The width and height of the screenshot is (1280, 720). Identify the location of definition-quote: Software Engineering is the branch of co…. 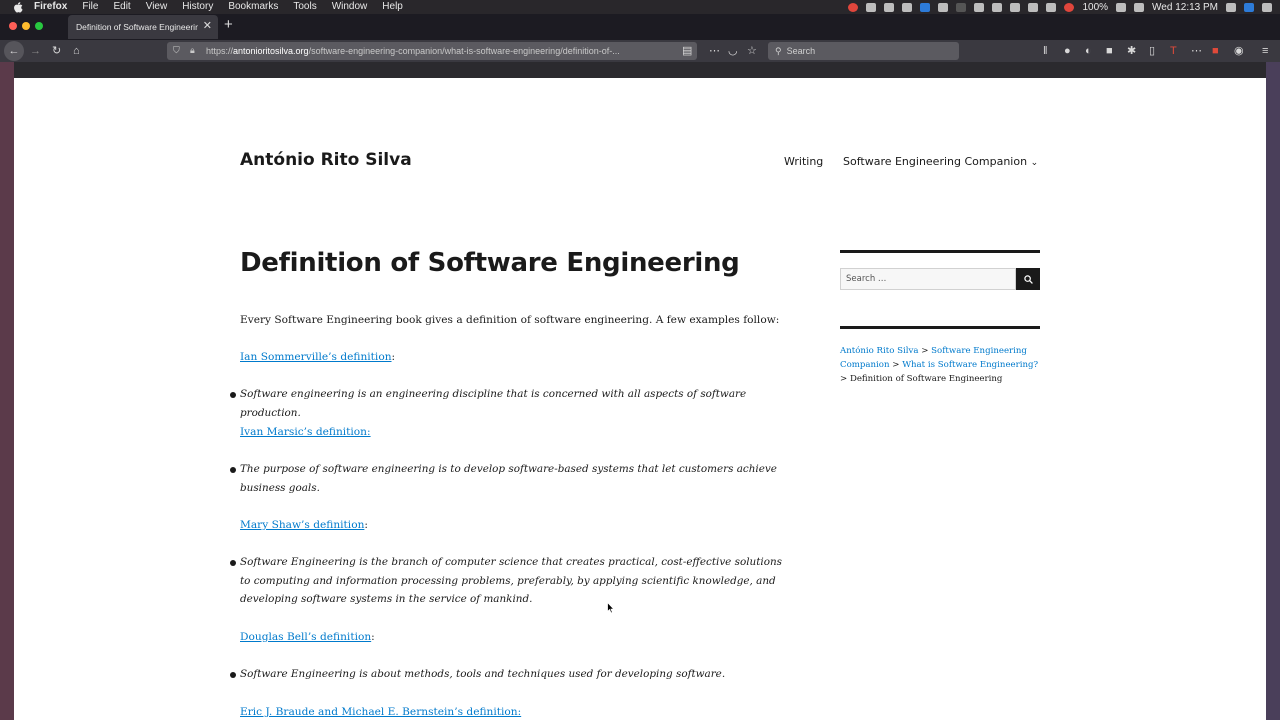
(511, 581).